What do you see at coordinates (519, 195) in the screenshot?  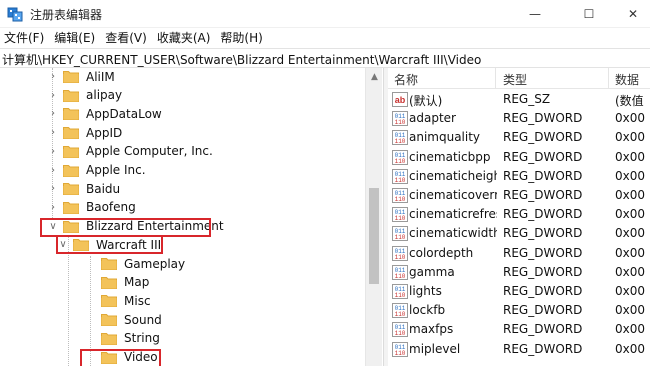 I see `list-item: 011 110cinematicoverr... REG_DWORD 0x00` at bounding box center [519, 195].